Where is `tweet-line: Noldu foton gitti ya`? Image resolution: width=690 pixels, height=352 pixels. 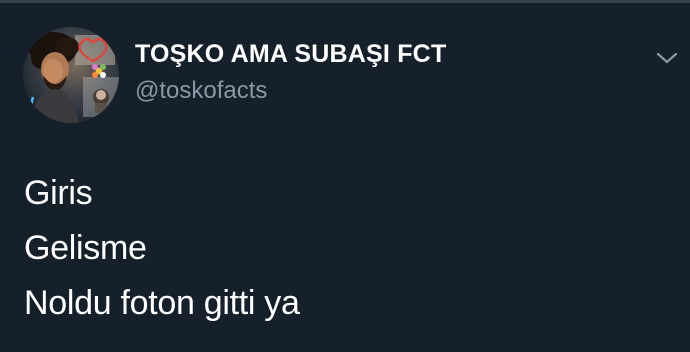 tweet-line: Noldu foton gitti ya is located at coordinates (162, 303).